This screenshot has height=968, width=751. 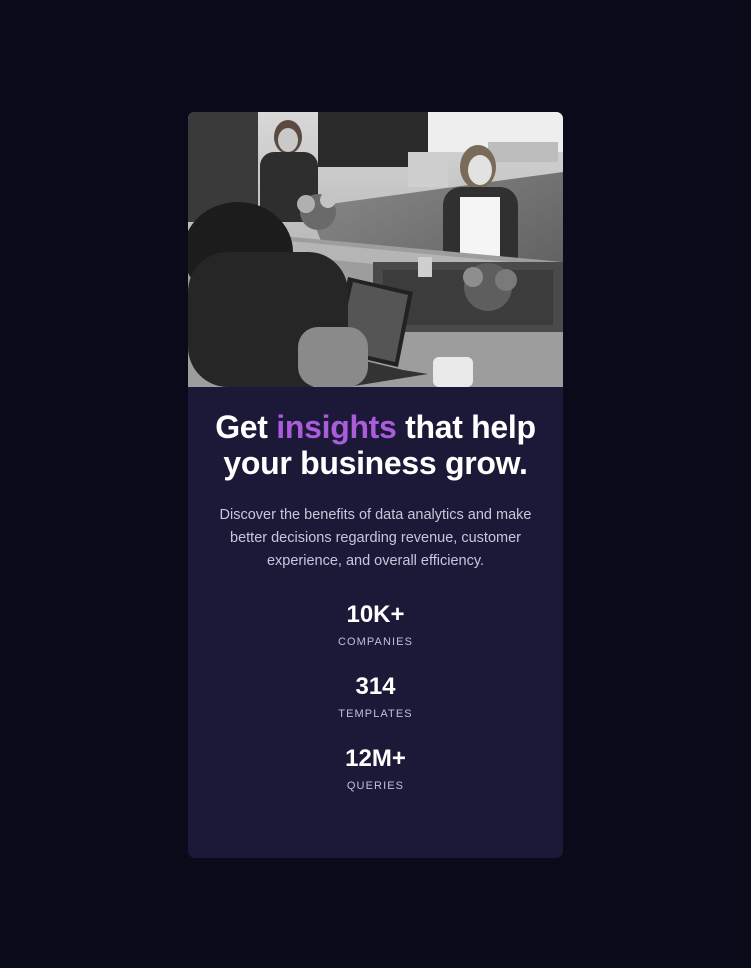 I want to click on stat-templates: 314 TEMPLATES, so click(x=375, y=697).